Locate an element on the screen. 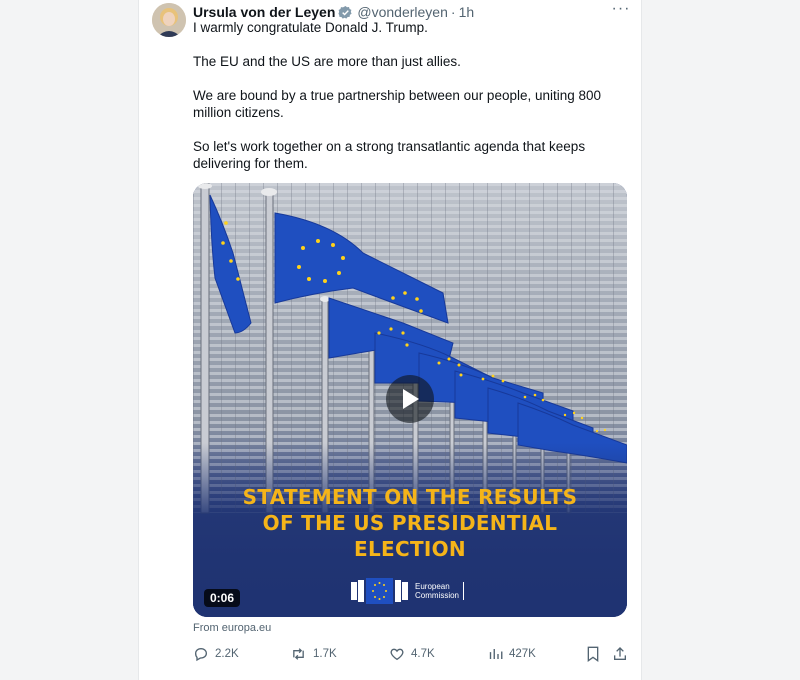  like-button: 4.7K is located at coordinates (412, 654).